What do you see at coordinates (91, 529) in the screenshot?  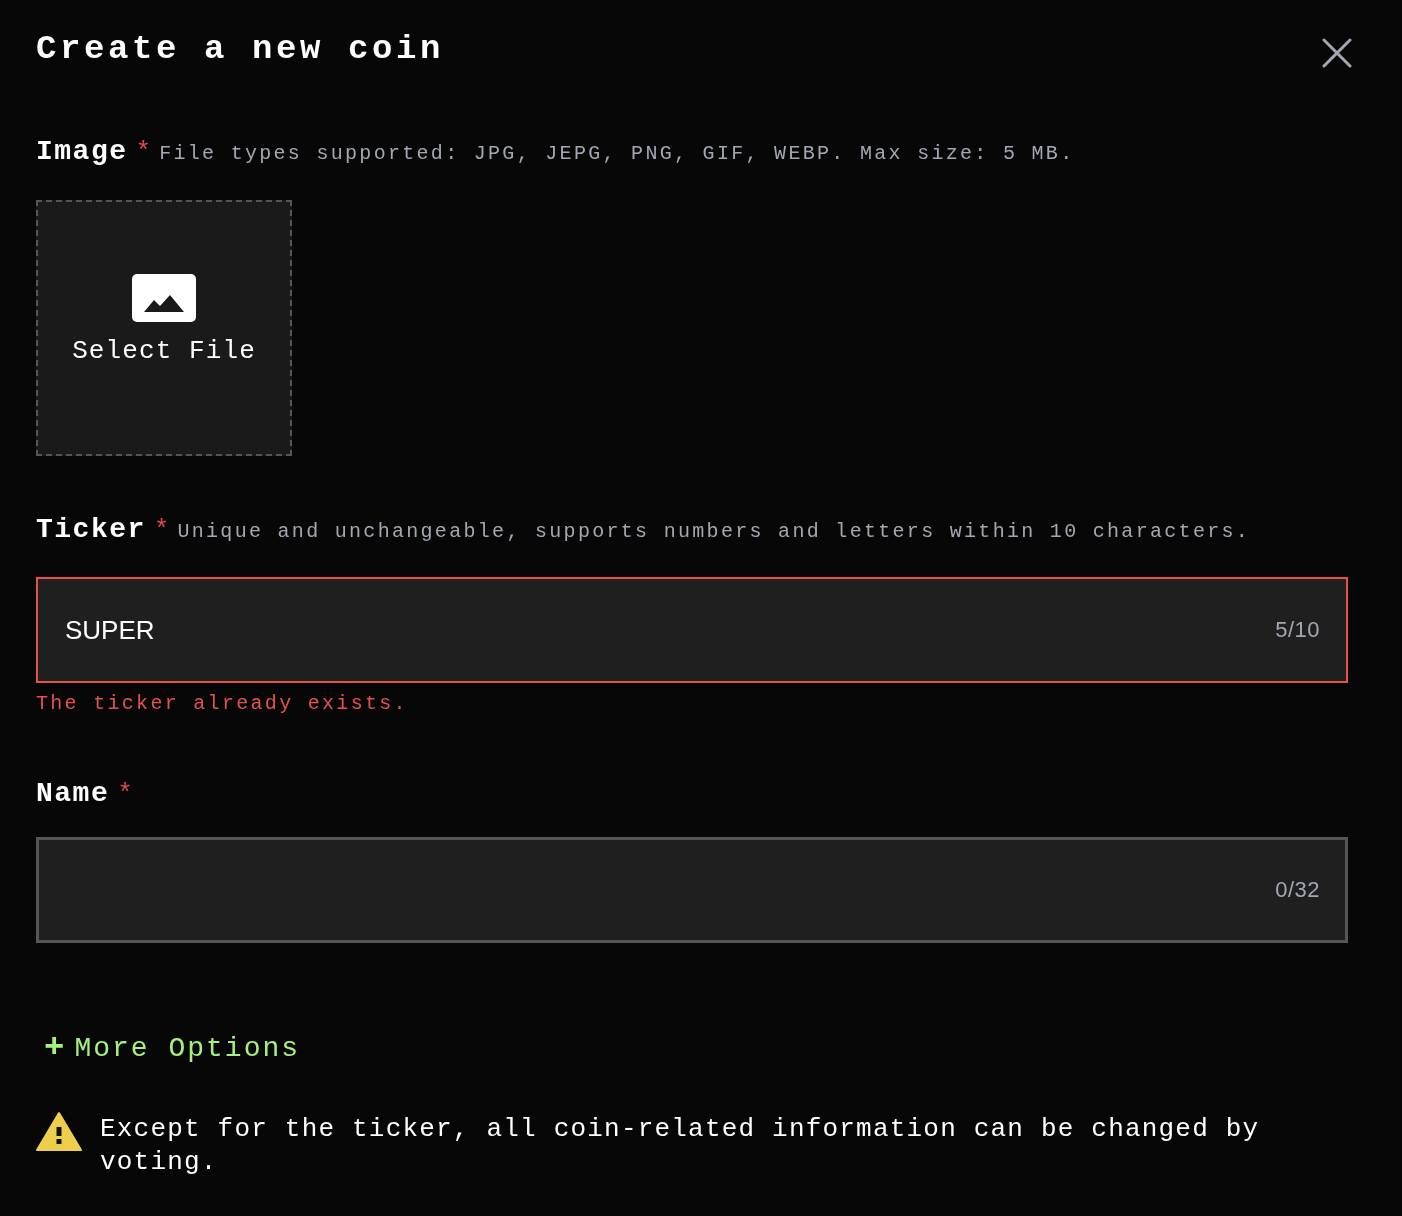 I see `field-label: Ticker` at bounding box center [91, 529].